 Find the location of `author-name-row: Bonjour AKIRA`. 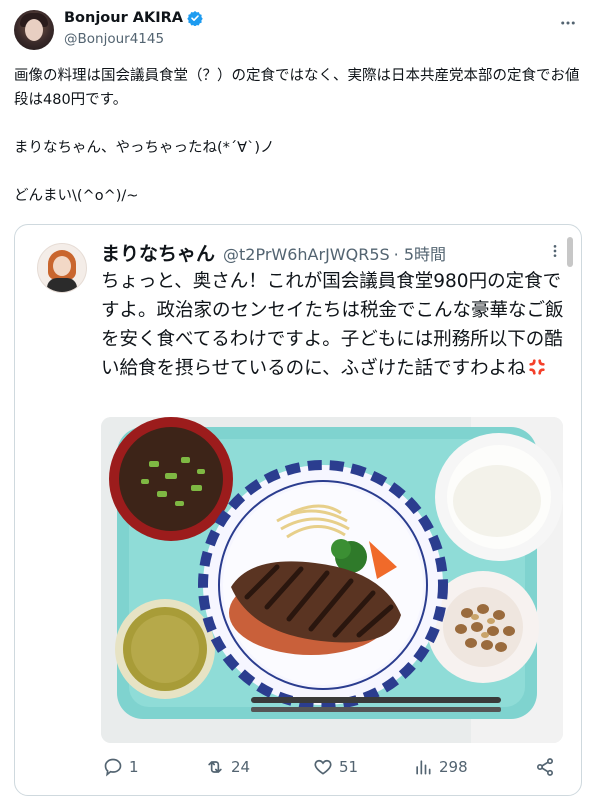

author-name-row: Bonjour AKIRA is located at coordinates (133, 18).